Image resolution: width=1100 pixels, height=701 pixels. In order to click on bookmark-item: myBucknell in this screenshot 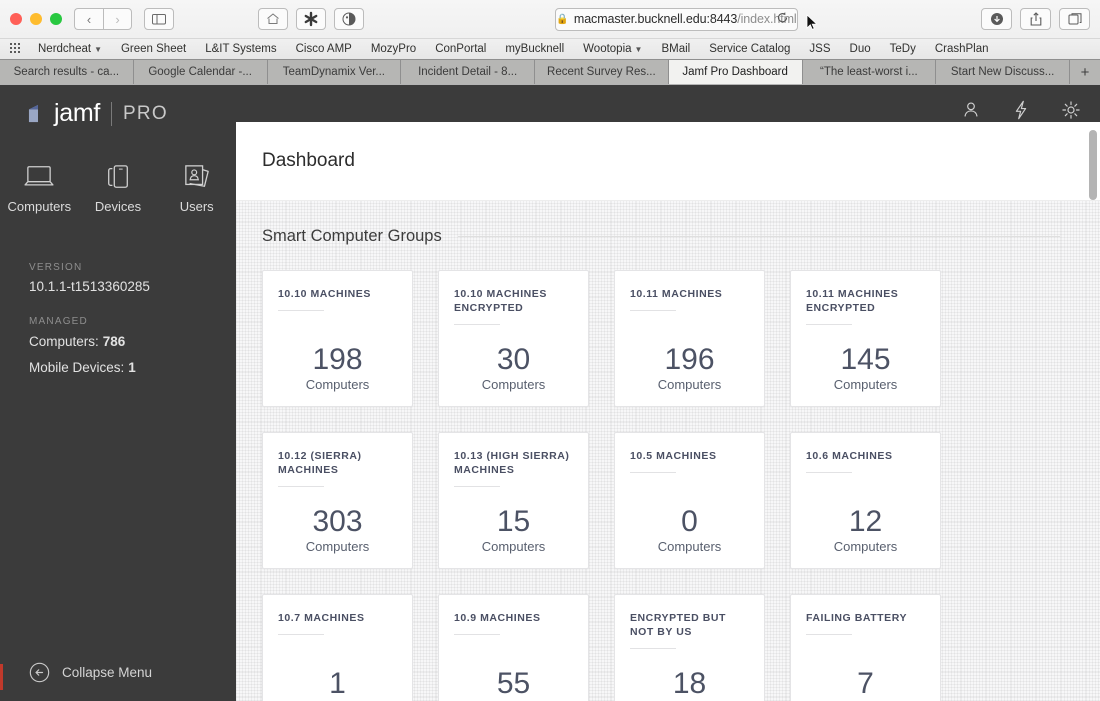, I will do `click(534, 49)`.